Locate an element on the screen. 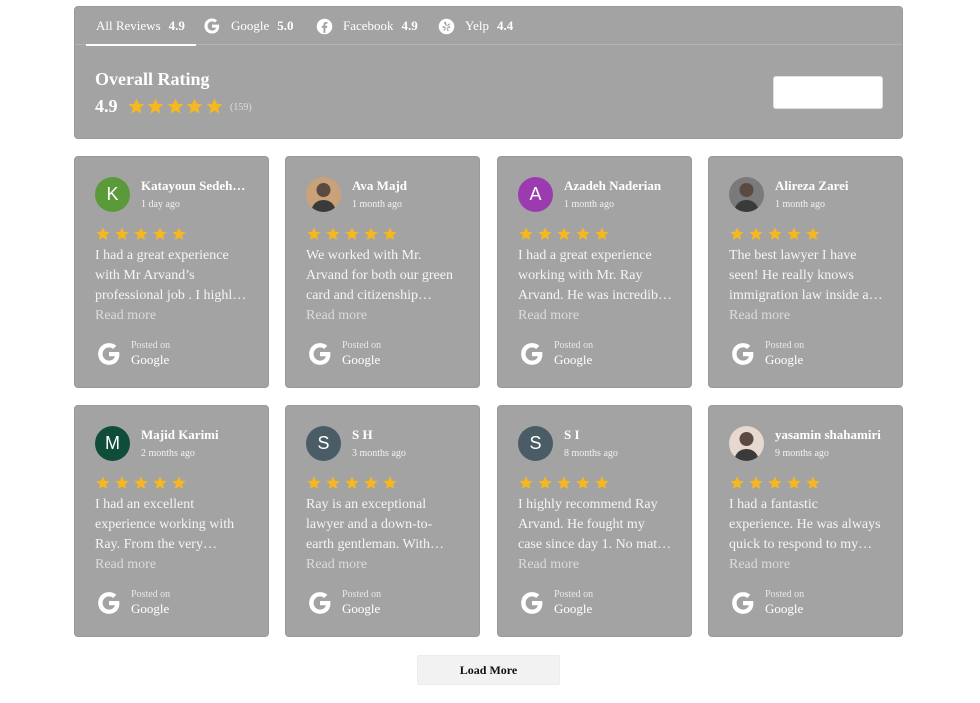 The image size is (980, 703). review-text-line: experience. He was always is located at coordinates (805, 524).